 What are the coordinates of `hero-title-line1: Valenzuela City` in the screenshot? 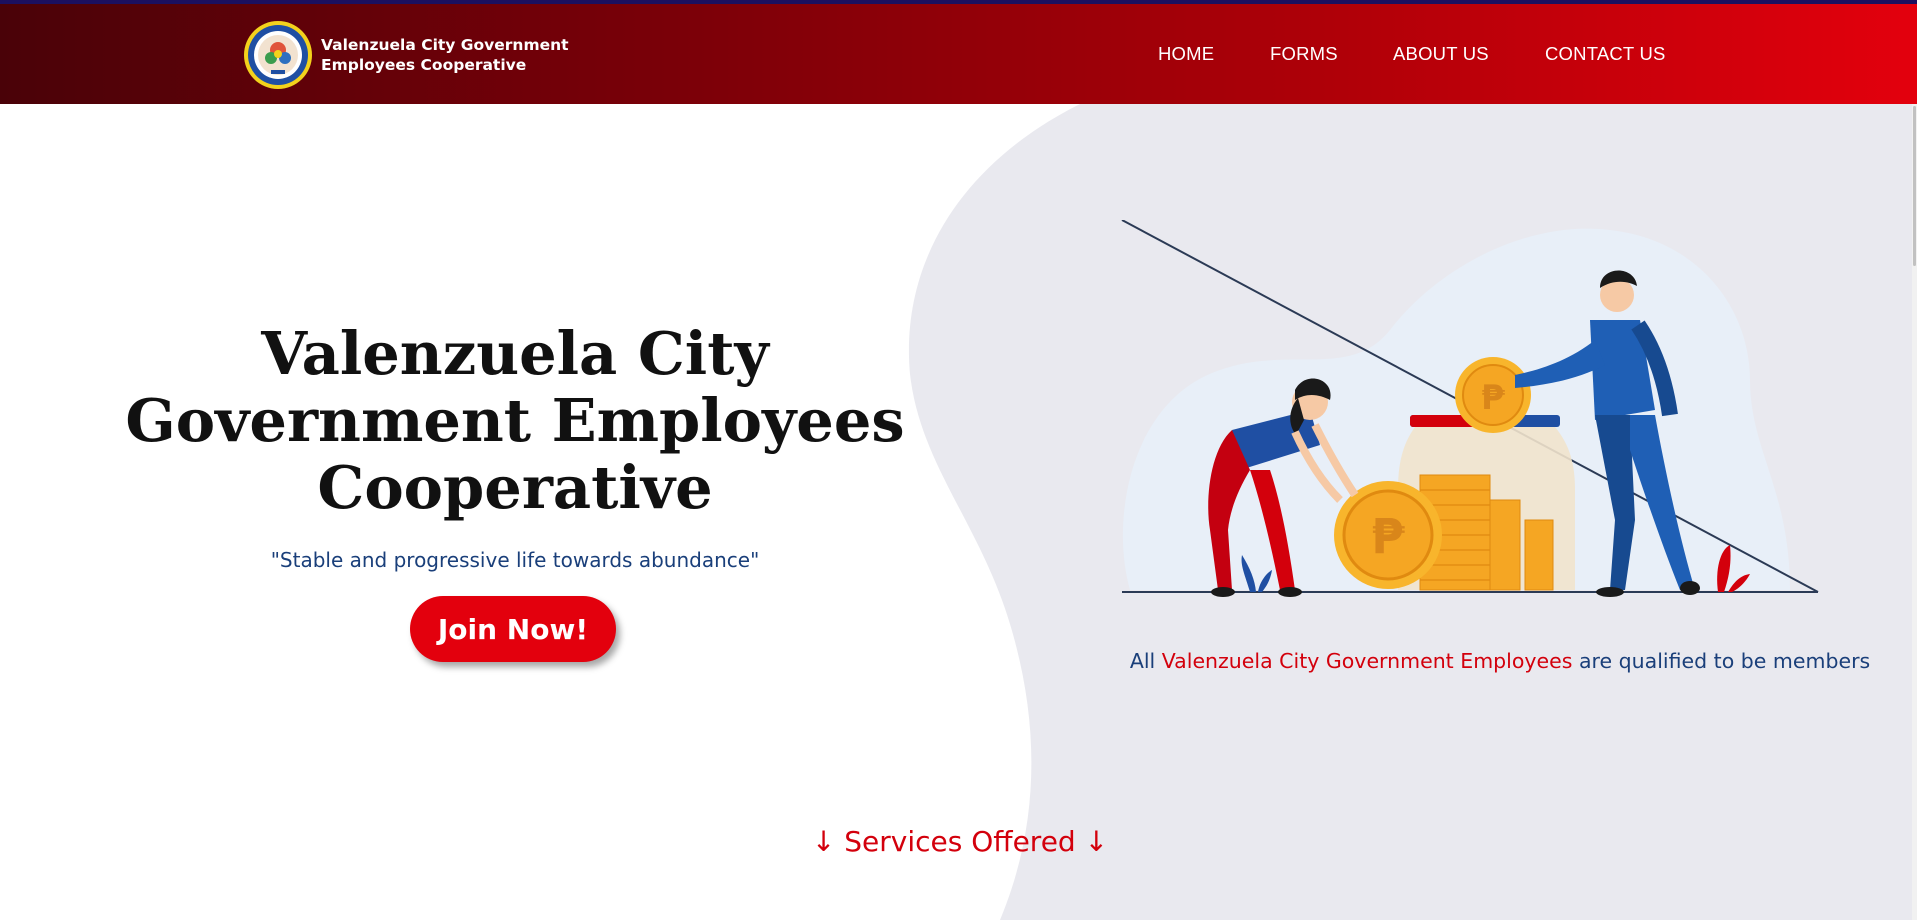 It's located at (515, 353).